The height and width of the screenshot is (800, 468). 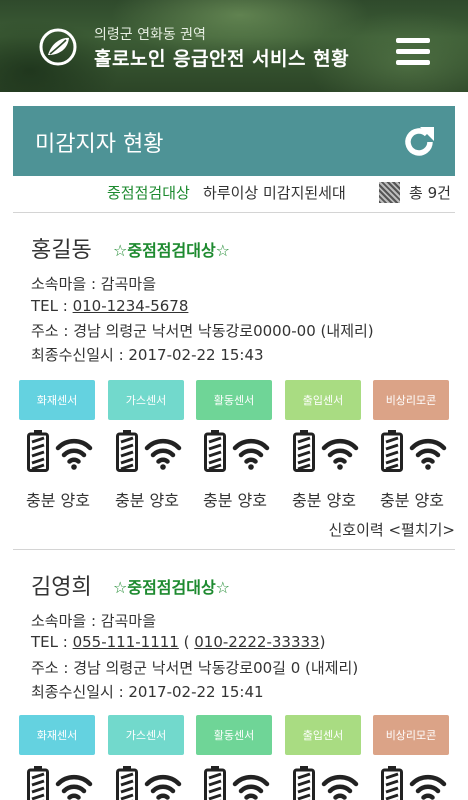 I want to click on app-header: 의령군 연화동 권역 홀로노인 응급안전 서비스 현황, so click(x=234, y=46).